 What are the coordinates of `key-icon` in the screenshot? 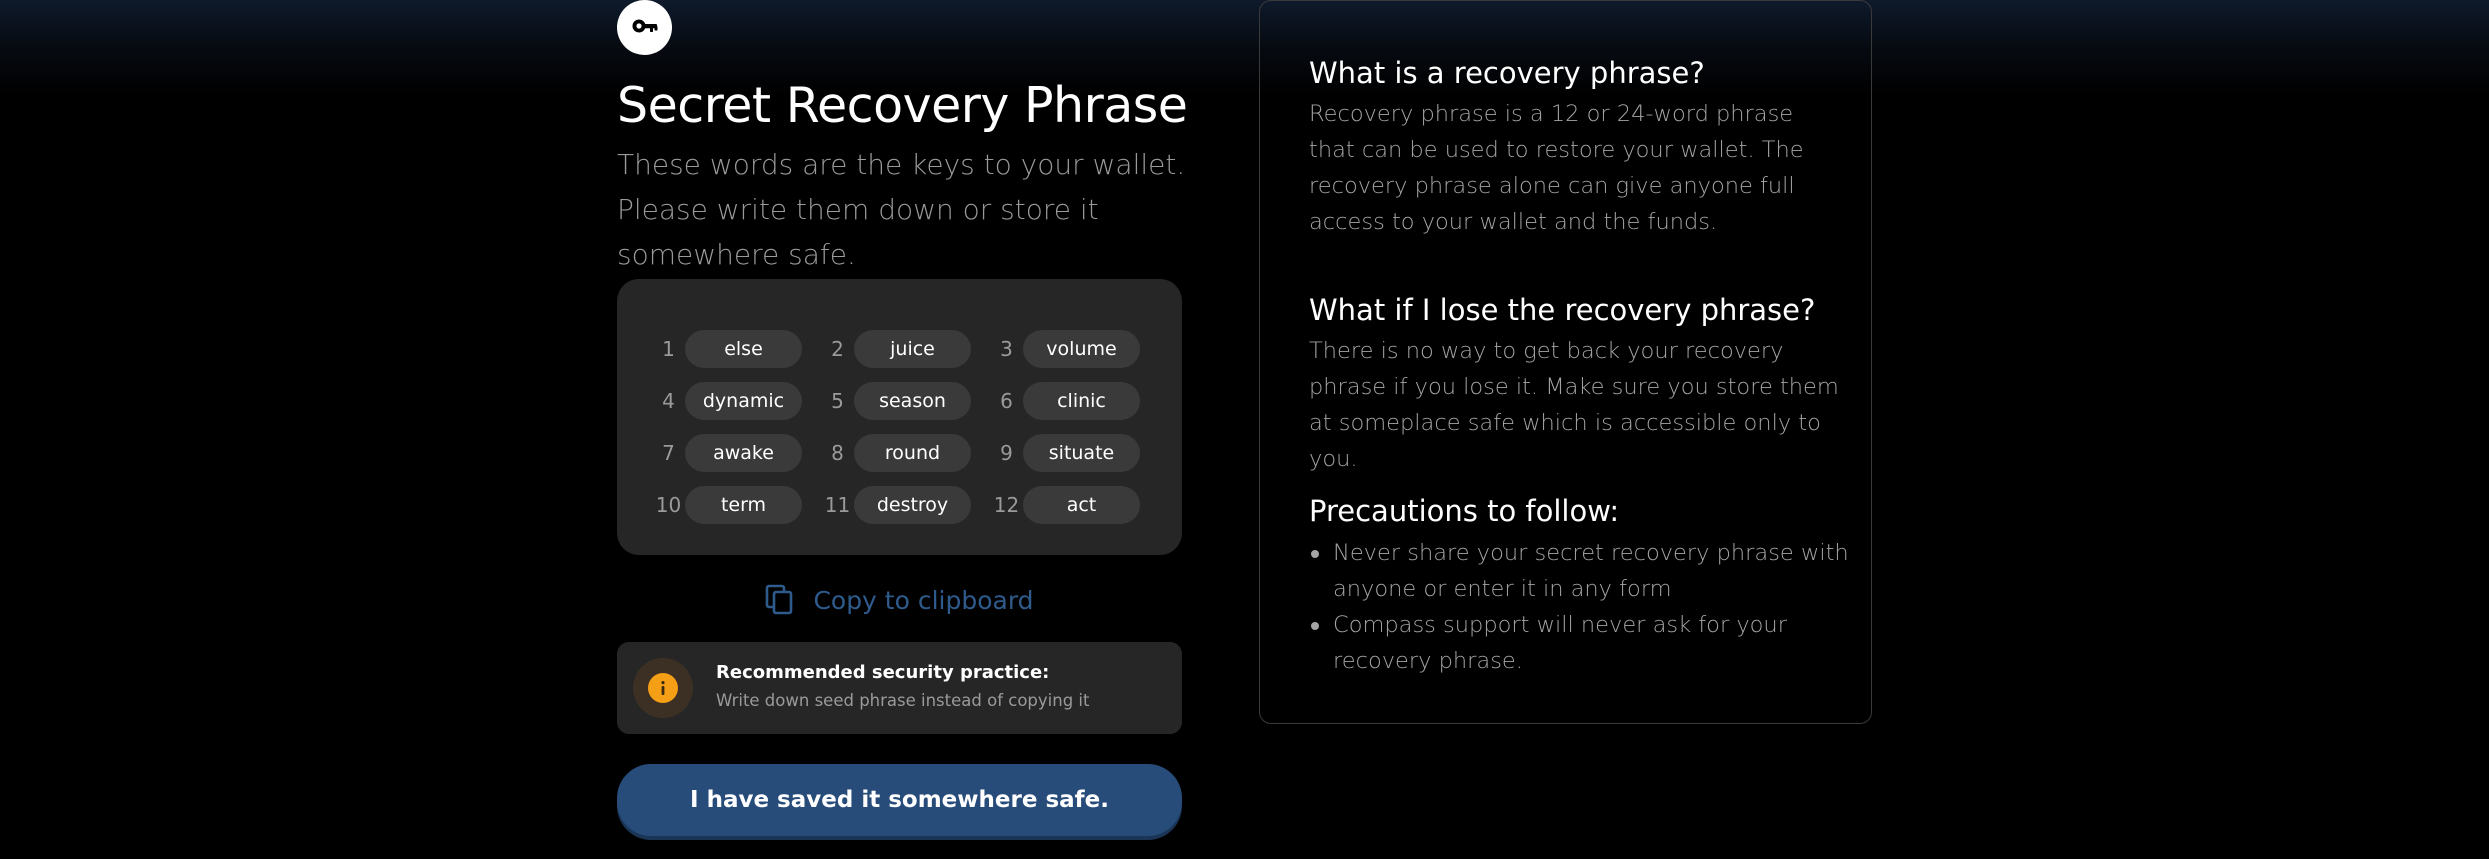 It's located at (645, 28).